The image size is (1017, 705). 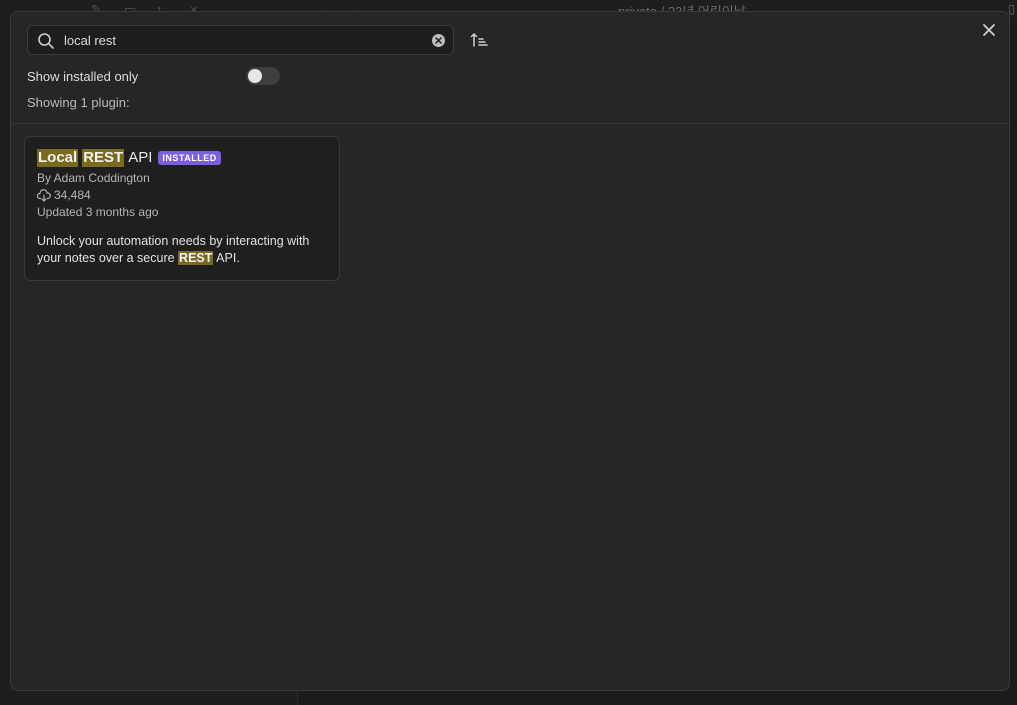 I want to click on plugin-author: By Adam Coddington, so click(x=93, y=178).